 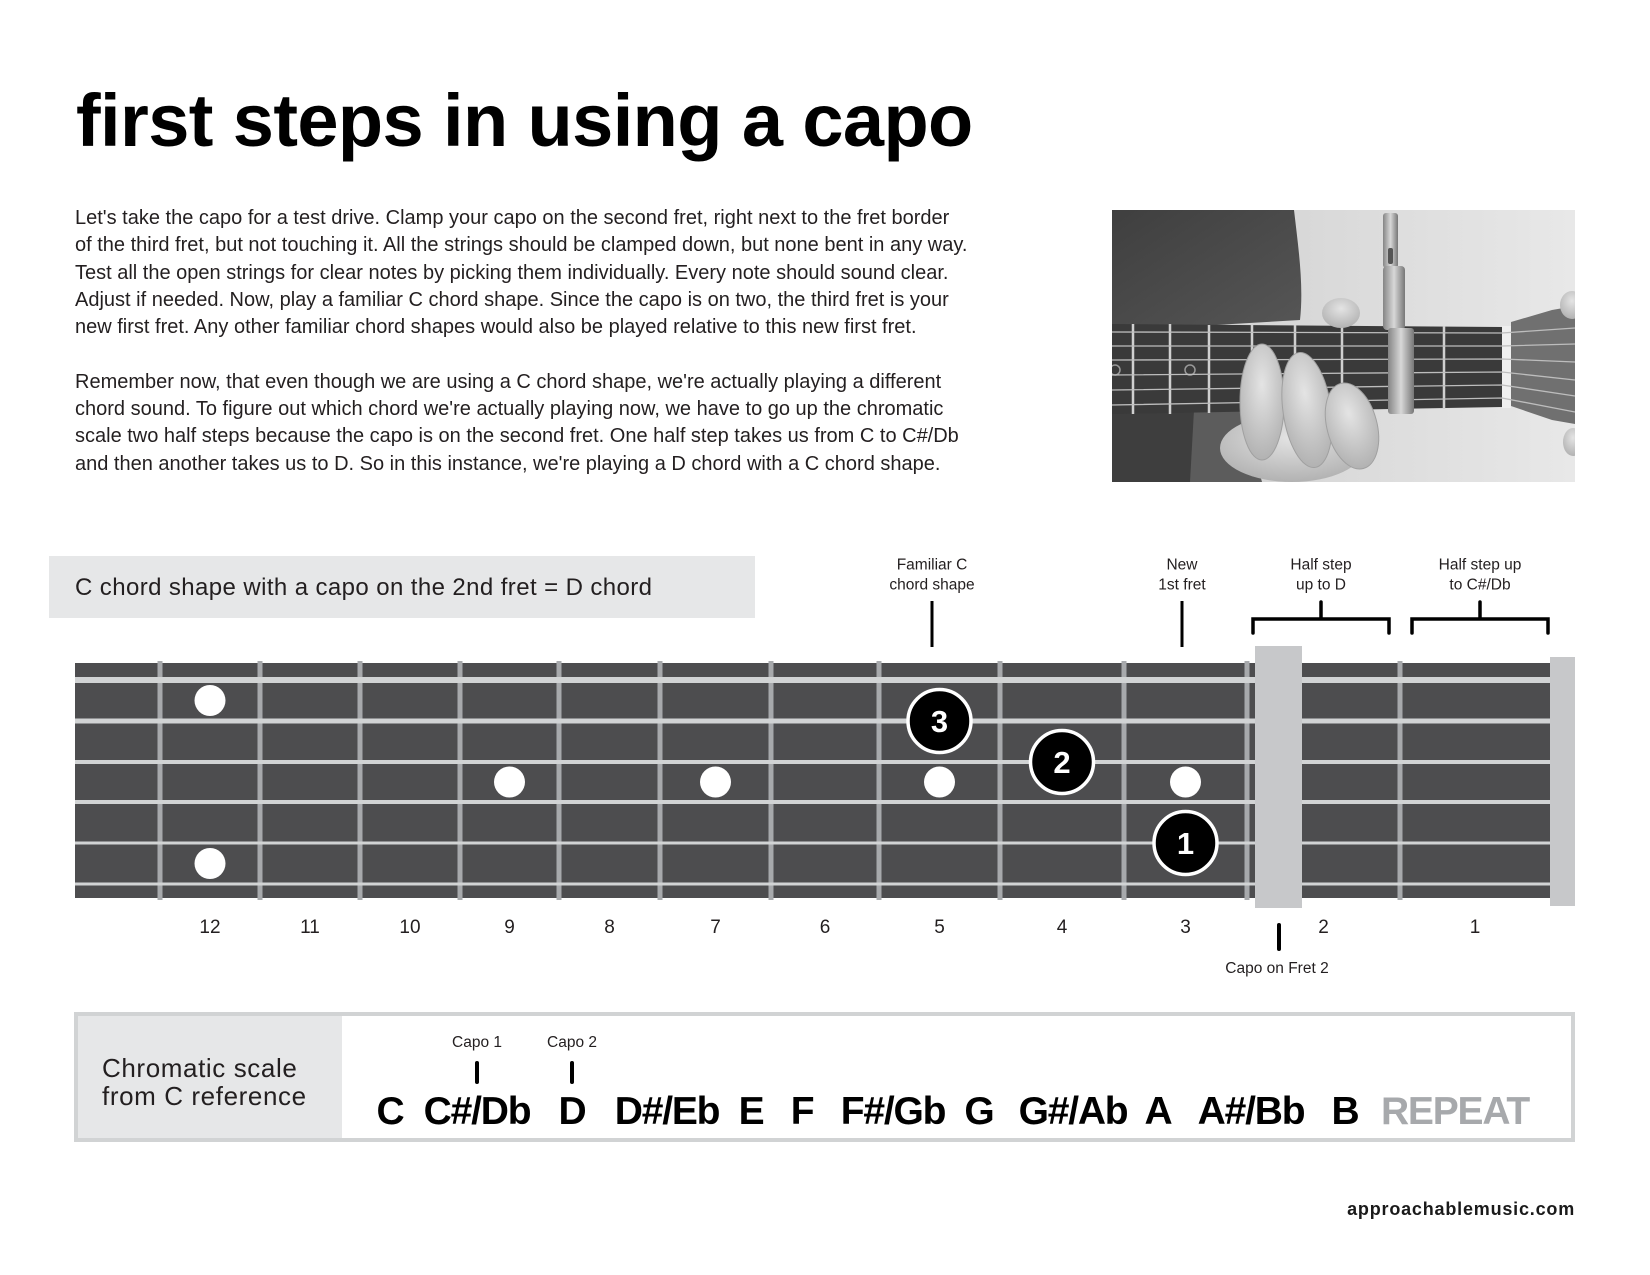 I want to click on fret-number-label: 1, so click(x=1475, y=927).